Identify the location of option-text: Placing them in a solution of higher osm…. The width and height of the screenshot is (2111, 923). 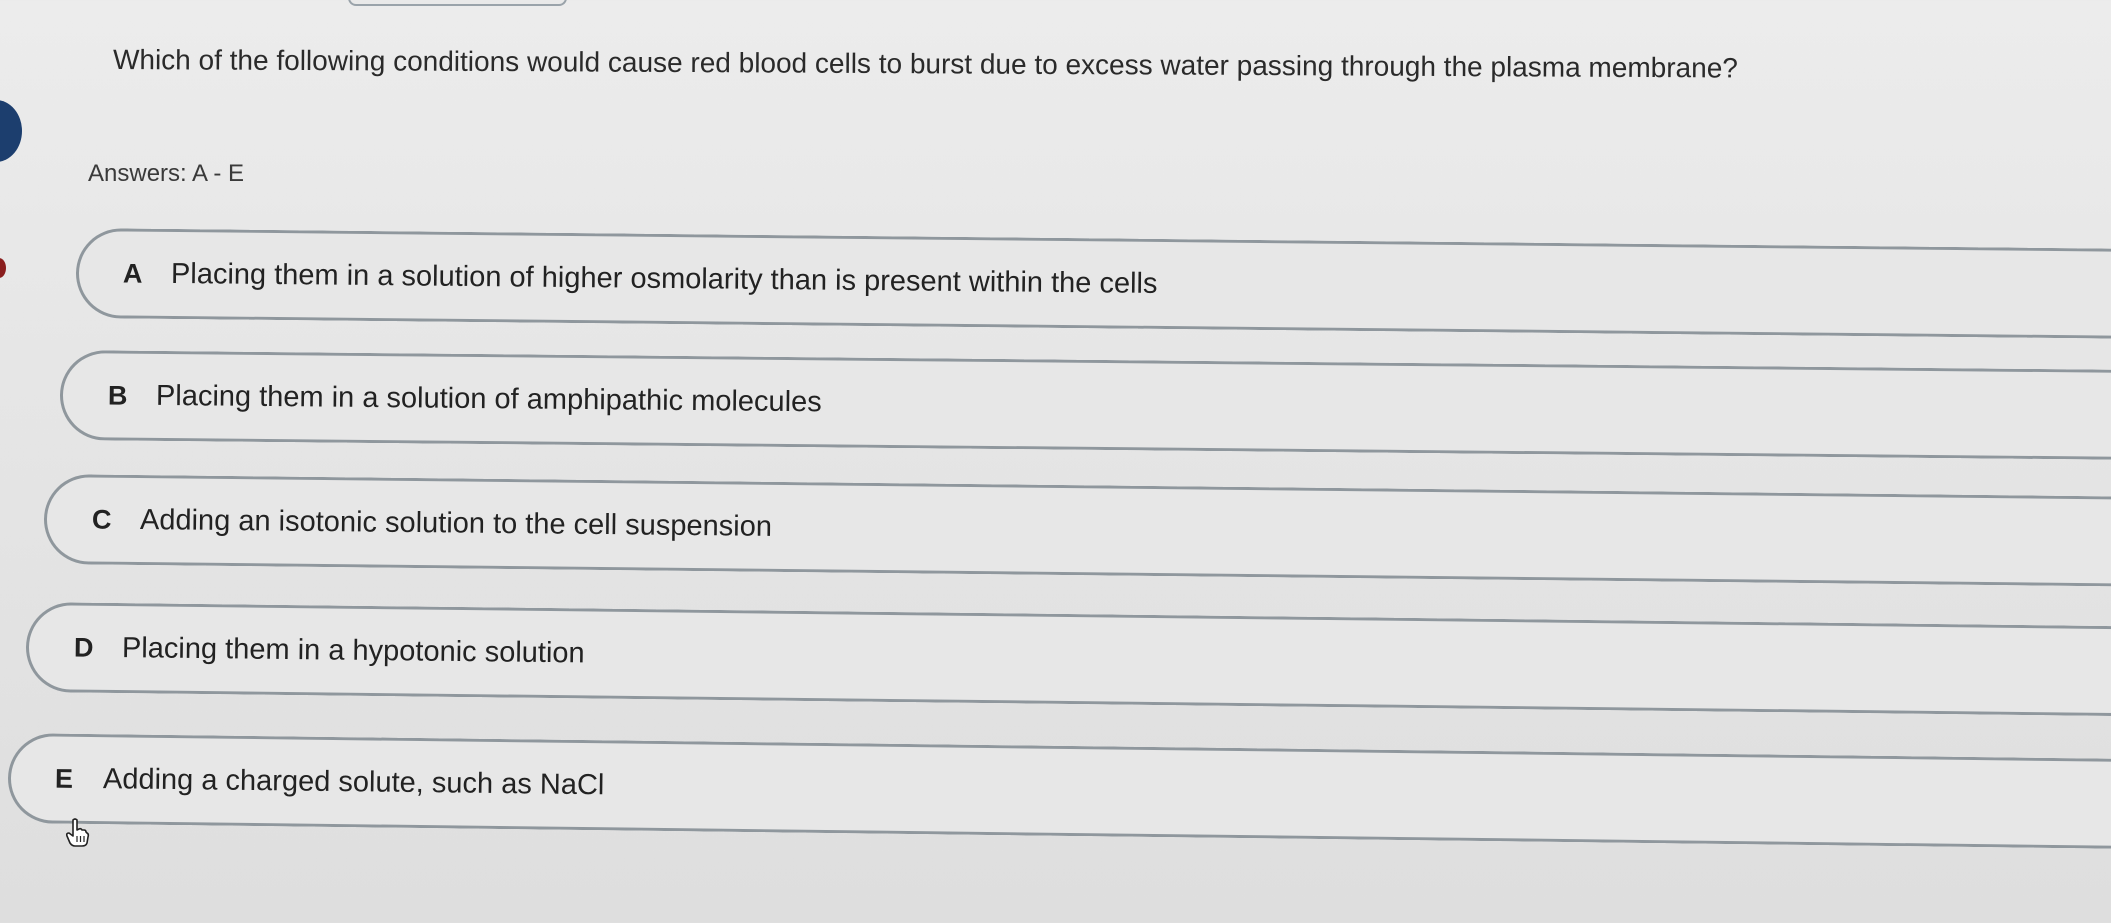
(664, 278).